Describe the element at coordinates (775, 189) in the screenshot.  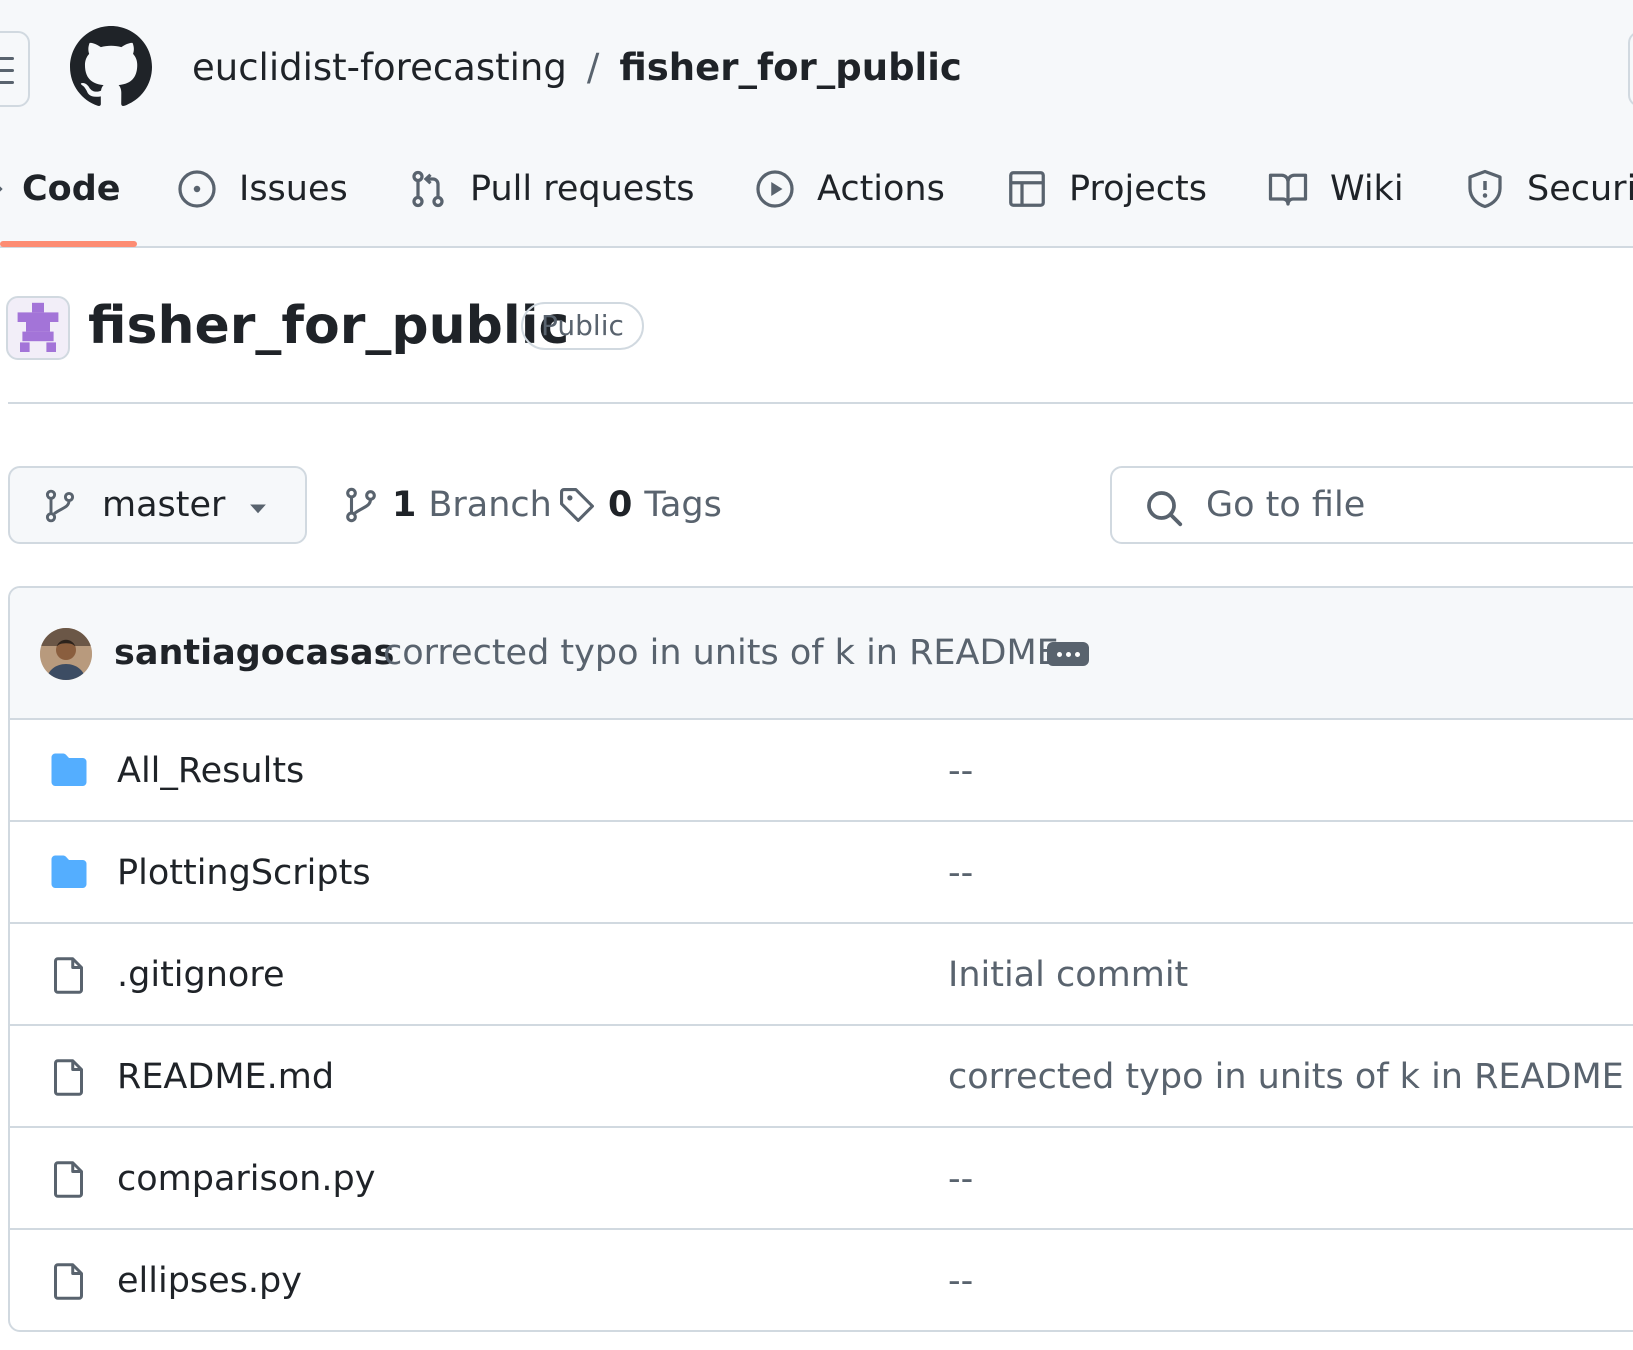
I see `play-icon` at that location.